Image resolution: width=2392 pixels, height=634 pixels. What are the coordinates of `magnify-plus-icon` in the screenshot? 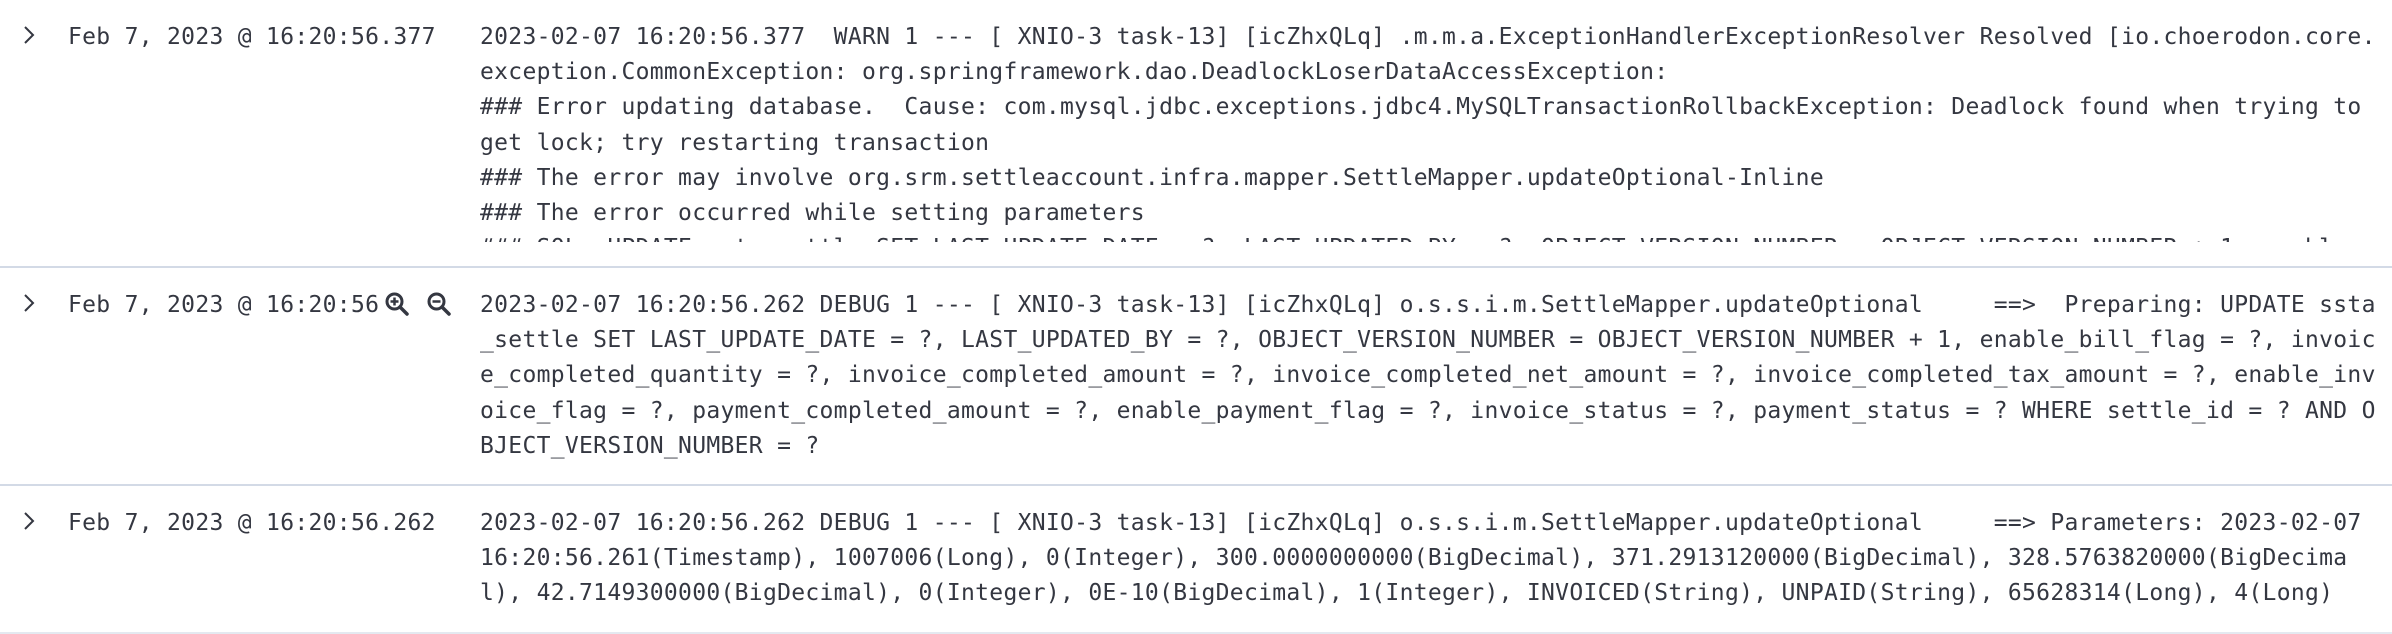 It's located at (397, 304).